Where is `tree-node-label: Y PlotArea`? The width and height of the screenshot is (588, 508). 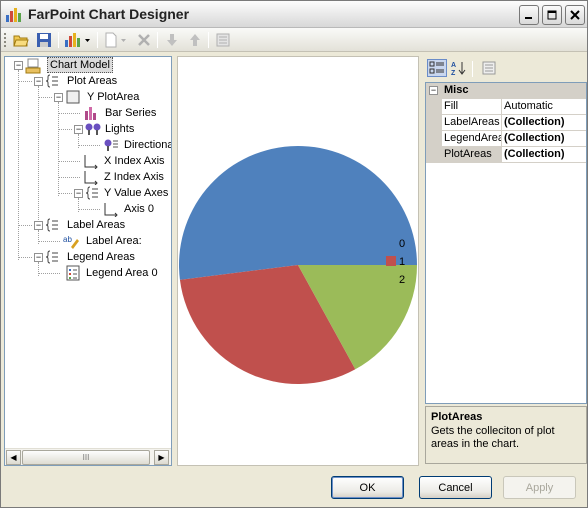
tree-node-label: Y PlotArea is located at coordinates (113, 97).